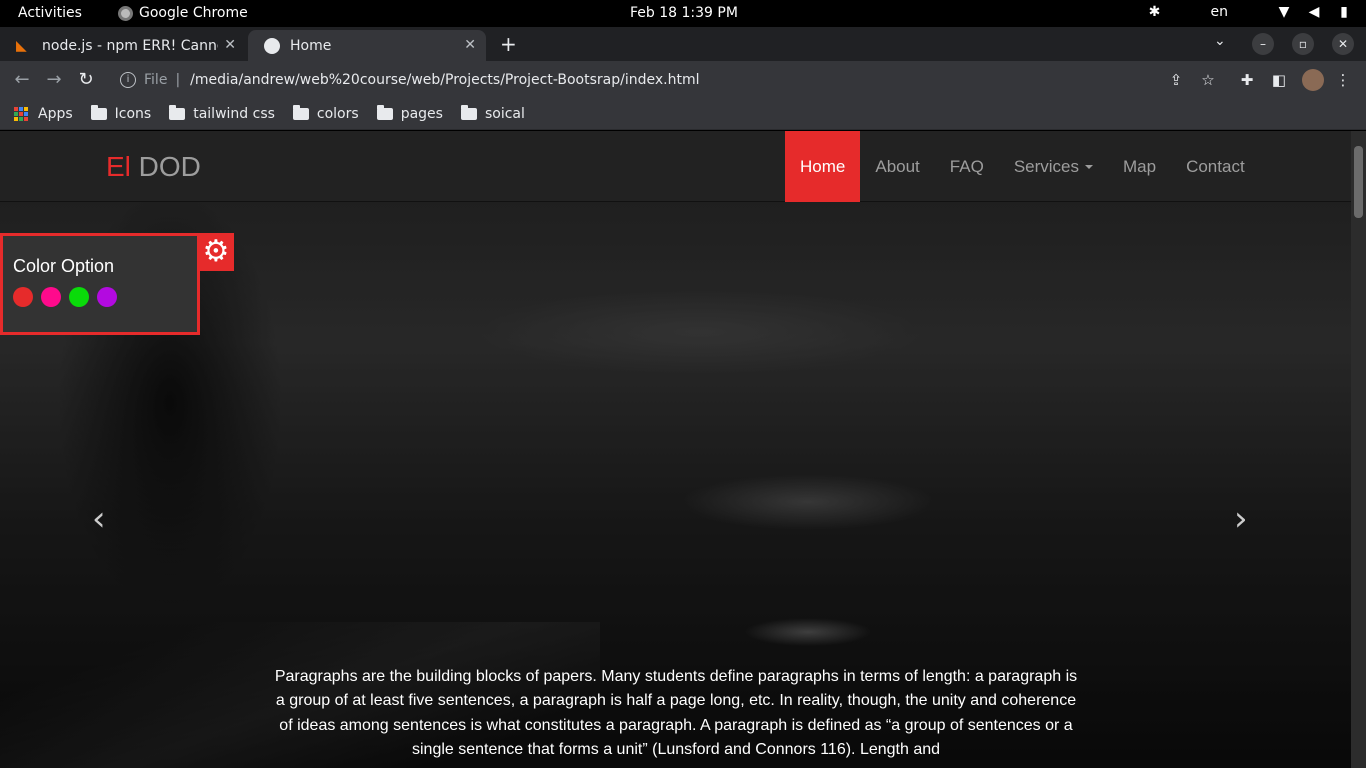  I want to click on page-scrollbar, so click(1358, 449).